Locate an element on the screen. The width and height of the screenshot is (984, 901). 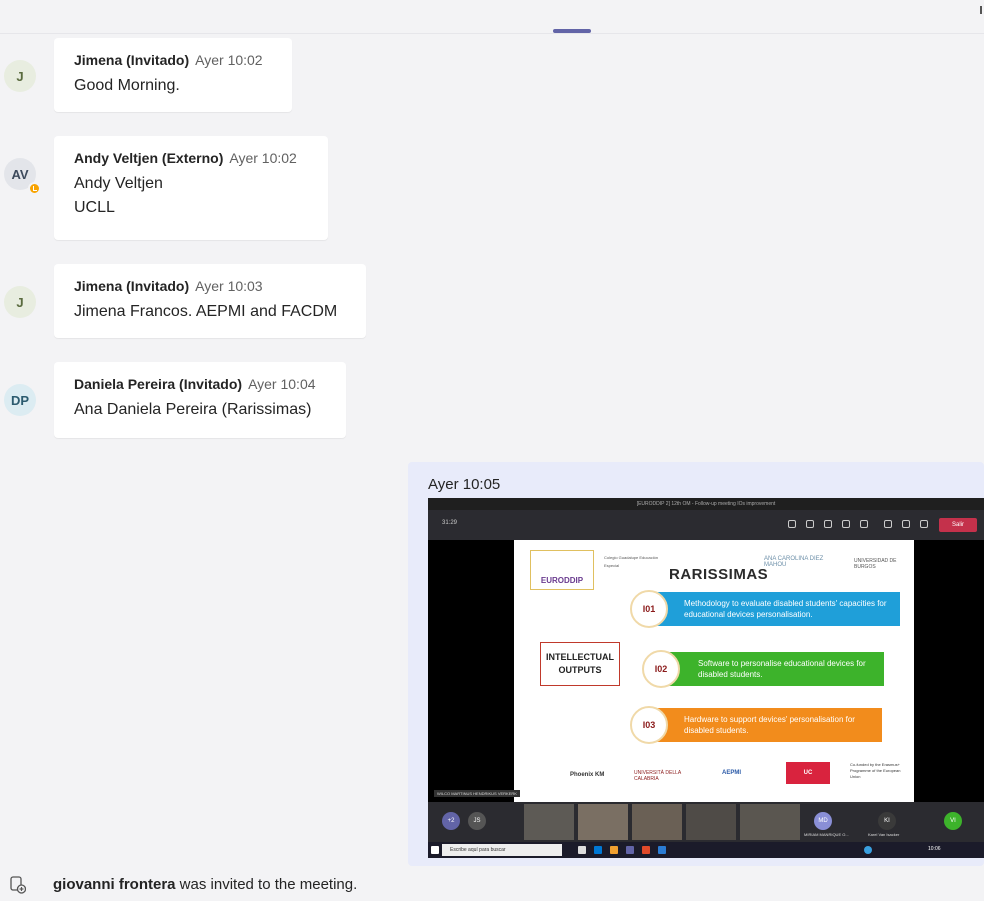
reactions-icon is located at coordinates (828, 524).